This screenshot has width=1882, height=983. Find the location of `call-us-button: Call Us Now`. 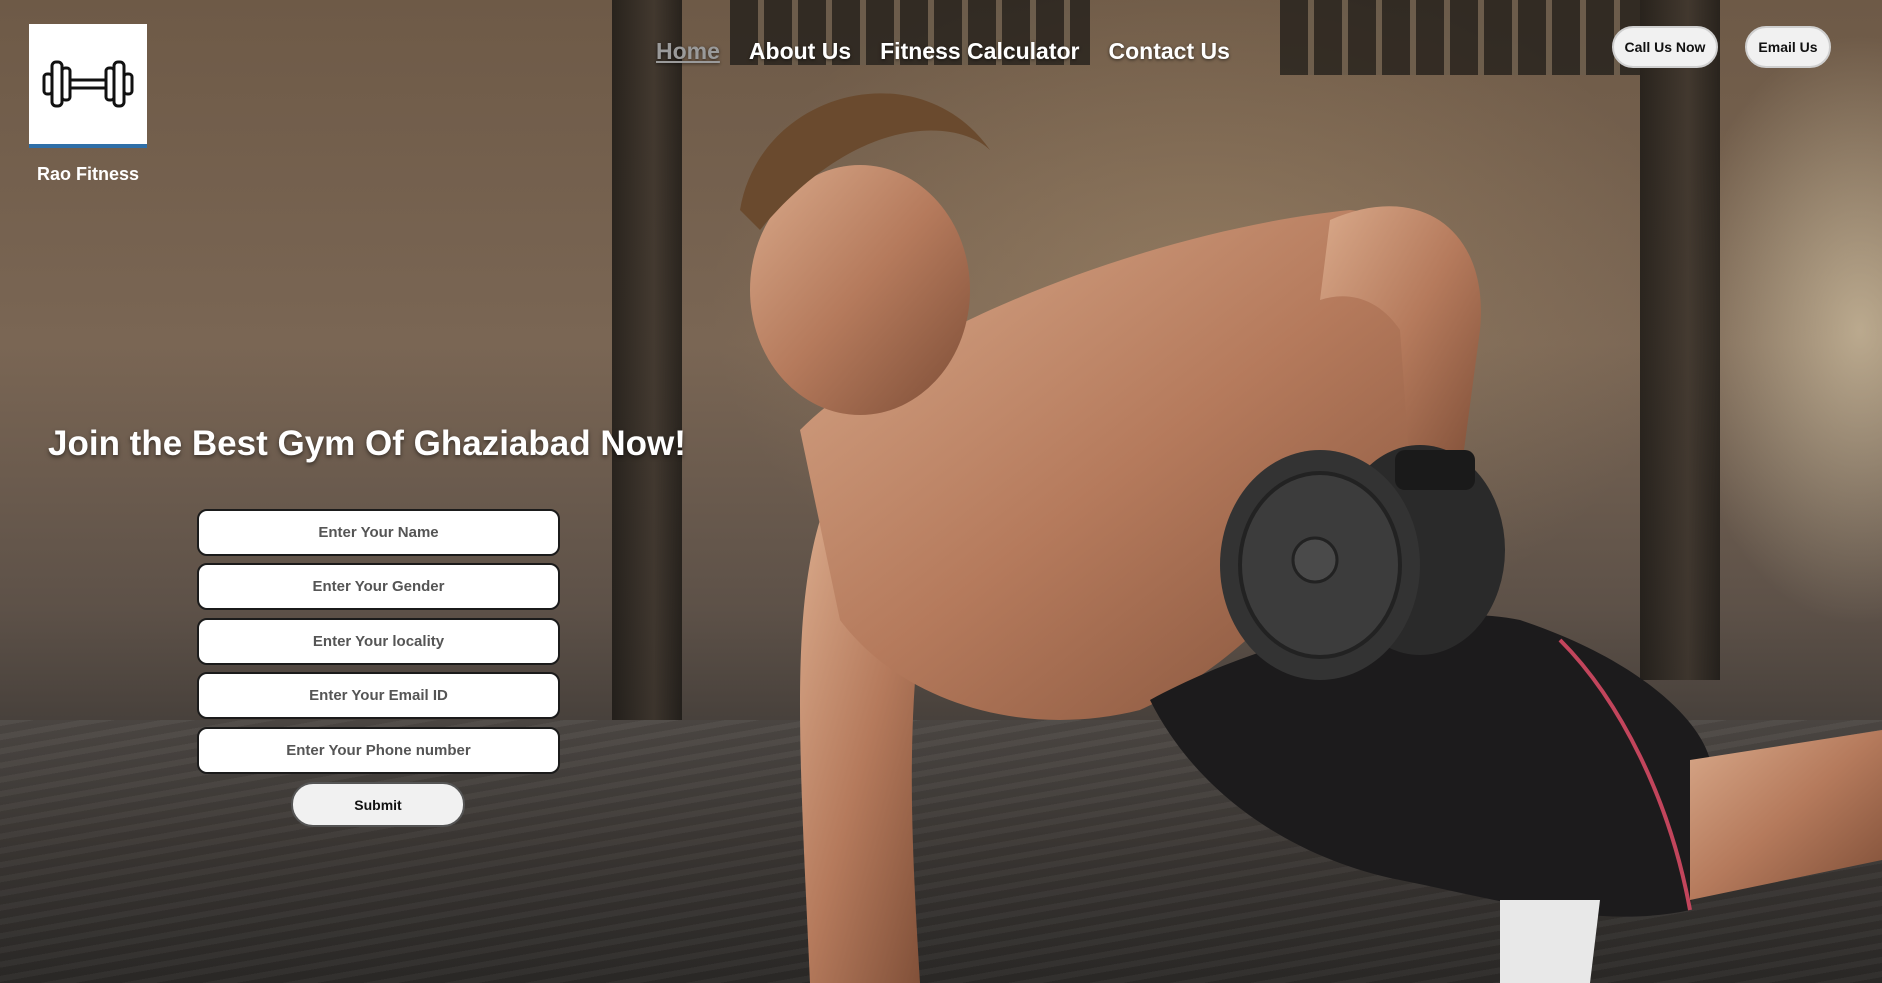

call-us-button: Call Us Now is located at coordinates (1665, 47).